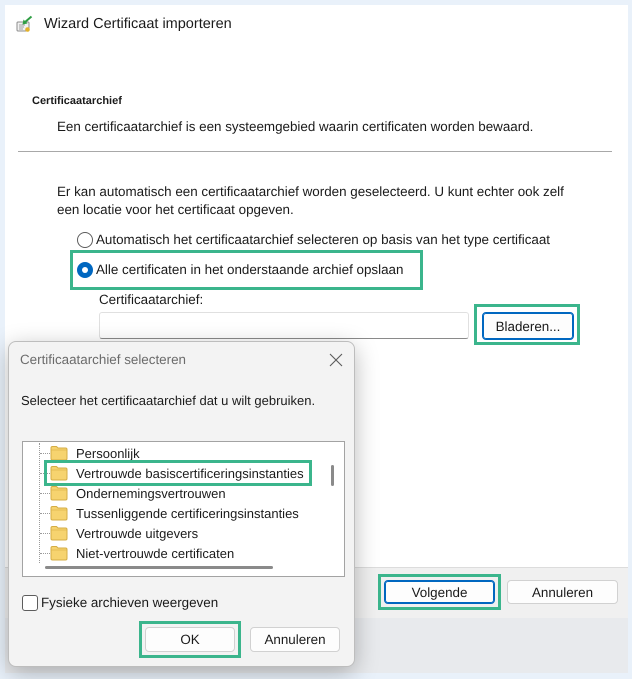 Image resolution: width=632 pixels, height=679 pixels. What do you see at coordinates (332, 475) in the screenshot?
I see `vertical-scrollbar-thumb` at bounding box center [332, 475].